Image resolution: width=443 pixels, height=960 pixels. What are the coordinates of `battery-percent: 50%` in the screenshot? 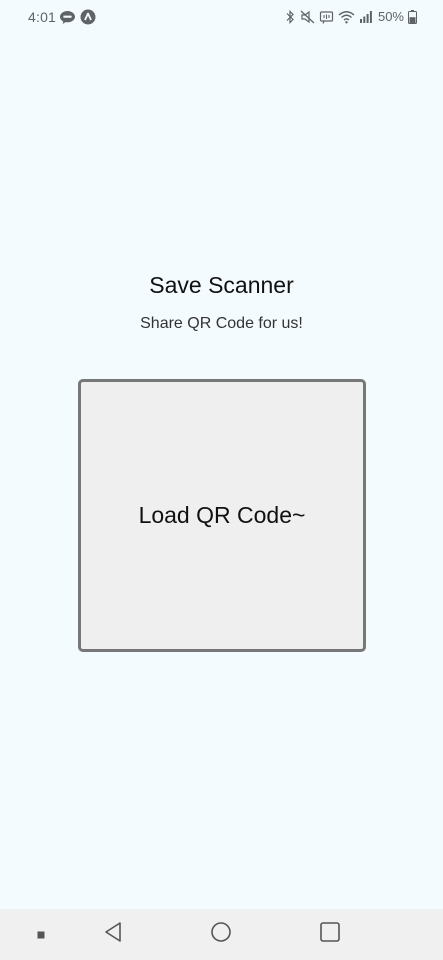 It's located at (390, 16).